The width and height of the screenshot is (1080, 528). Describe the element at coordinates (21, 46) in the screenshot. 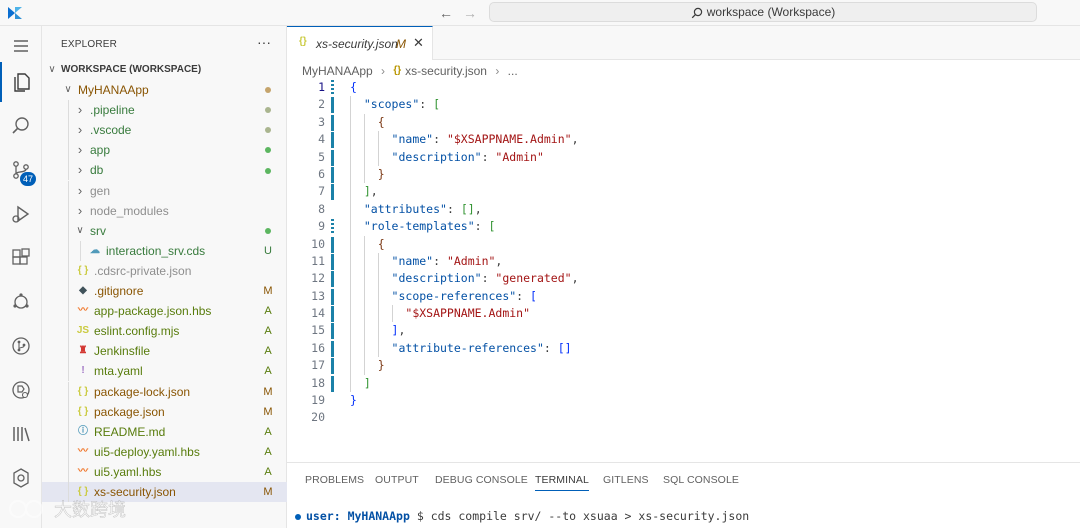

I see `menu-icon` at that location.